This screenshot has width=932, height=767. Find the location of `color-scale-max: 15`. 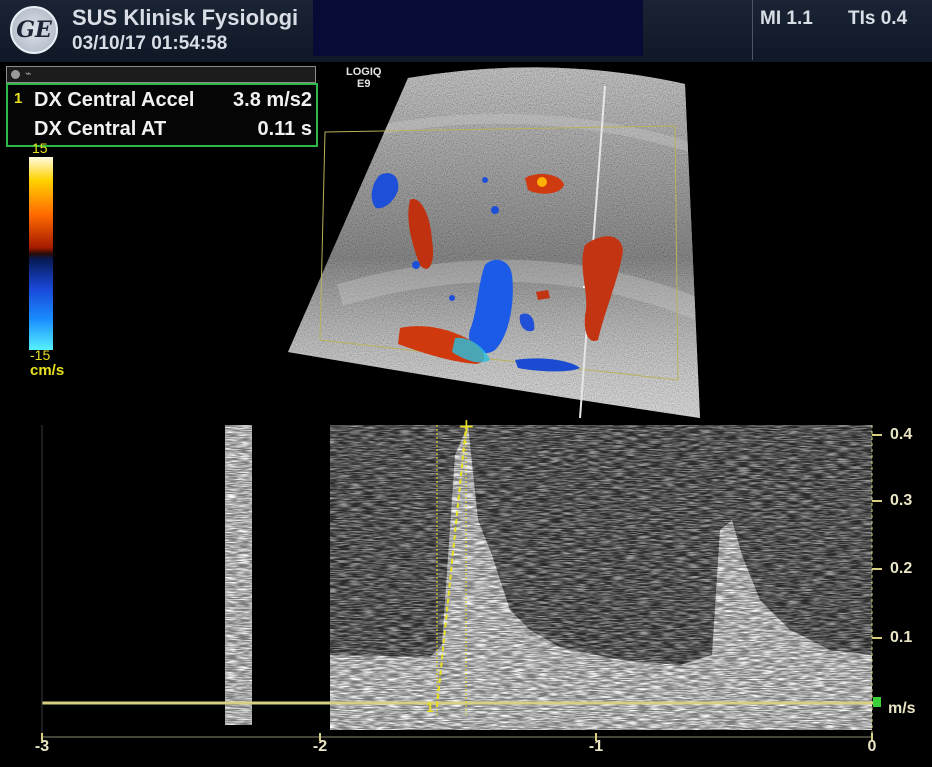

color-scale-max: 15 is located at coordinates (40, 148).